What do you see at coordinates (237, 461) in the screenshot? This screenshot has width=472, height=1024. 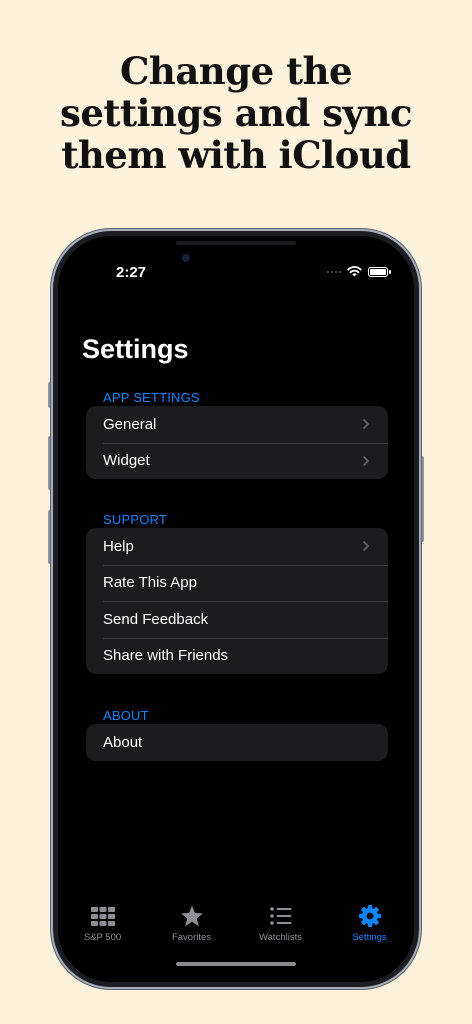 I see `settings-row-widget: Widget` at bounding box center [237, 461].